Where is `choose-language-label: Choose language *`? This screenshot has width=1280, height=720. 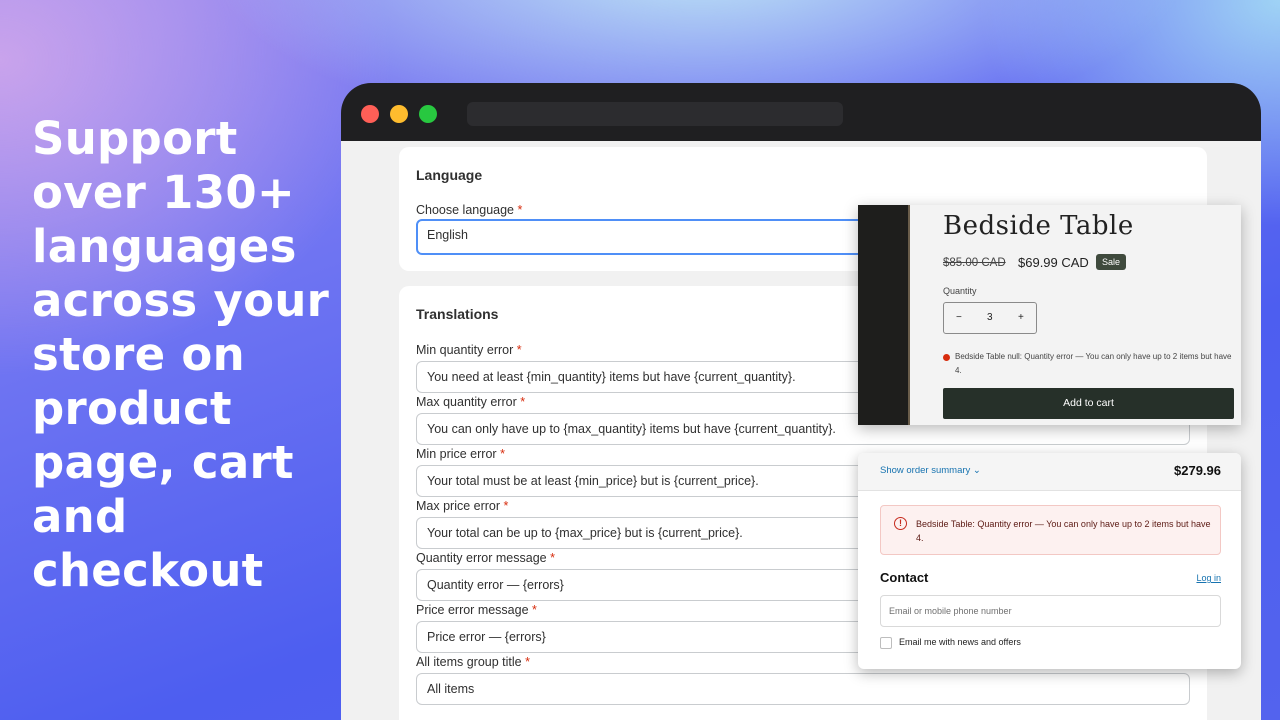
choose-language-label: Choose language * is located at coordinates (469, 210).